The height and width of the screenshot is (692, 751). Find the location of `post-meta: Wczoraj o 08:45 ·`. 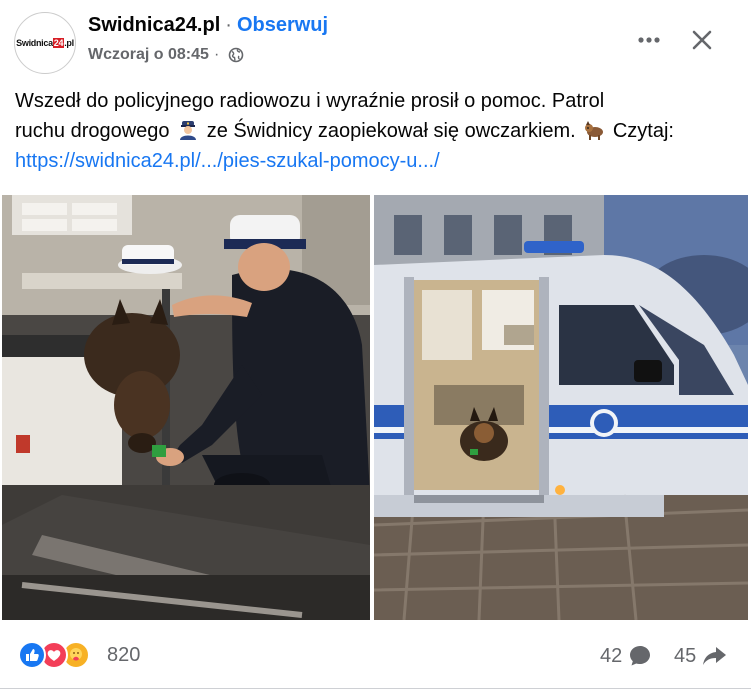

post-meta: Wczoraj o 08:45 · is located at coordinates (166, 55).